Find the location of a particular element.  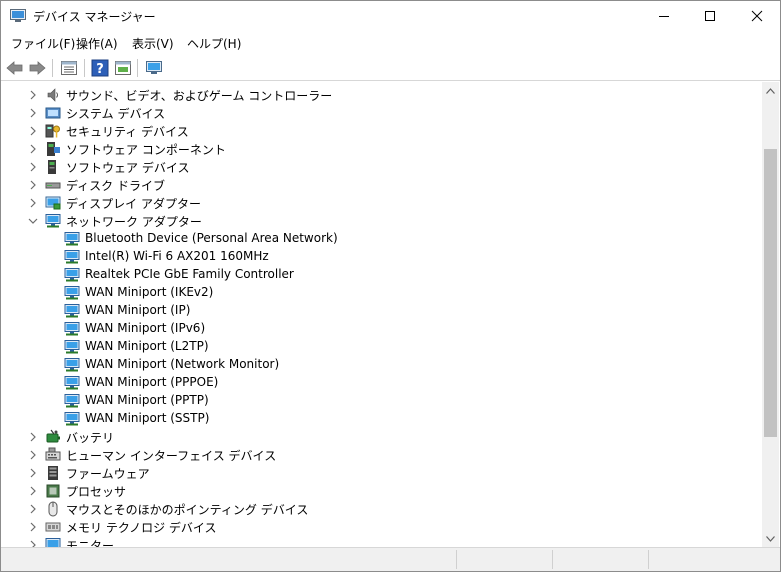

help-button: ? is located at coordinates (100, 68).